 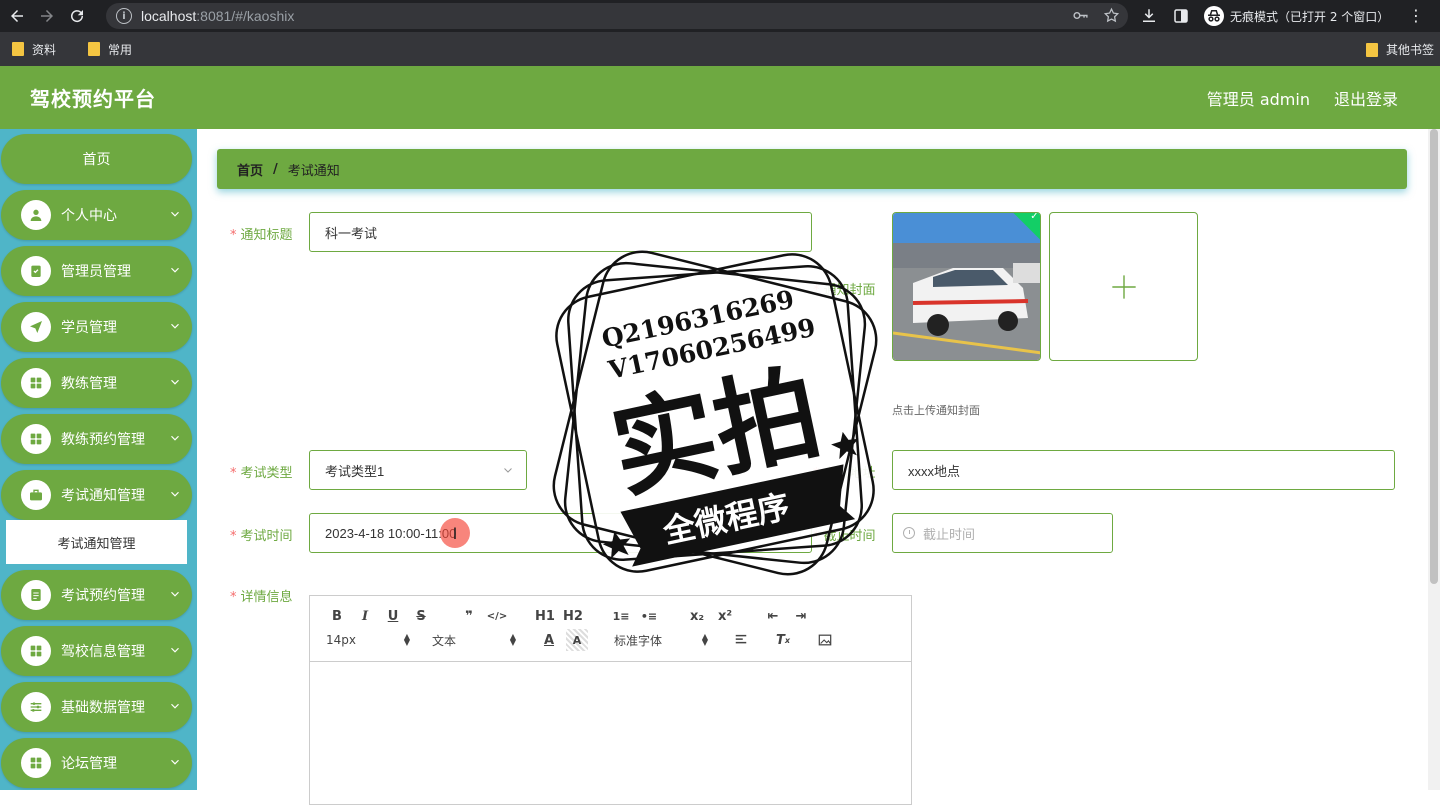 What do you see at coordinates (661, 640) in the screenshot?
I see `font-family-select: 标准字体 ▲ ▼` at bounding box center [661, 640].